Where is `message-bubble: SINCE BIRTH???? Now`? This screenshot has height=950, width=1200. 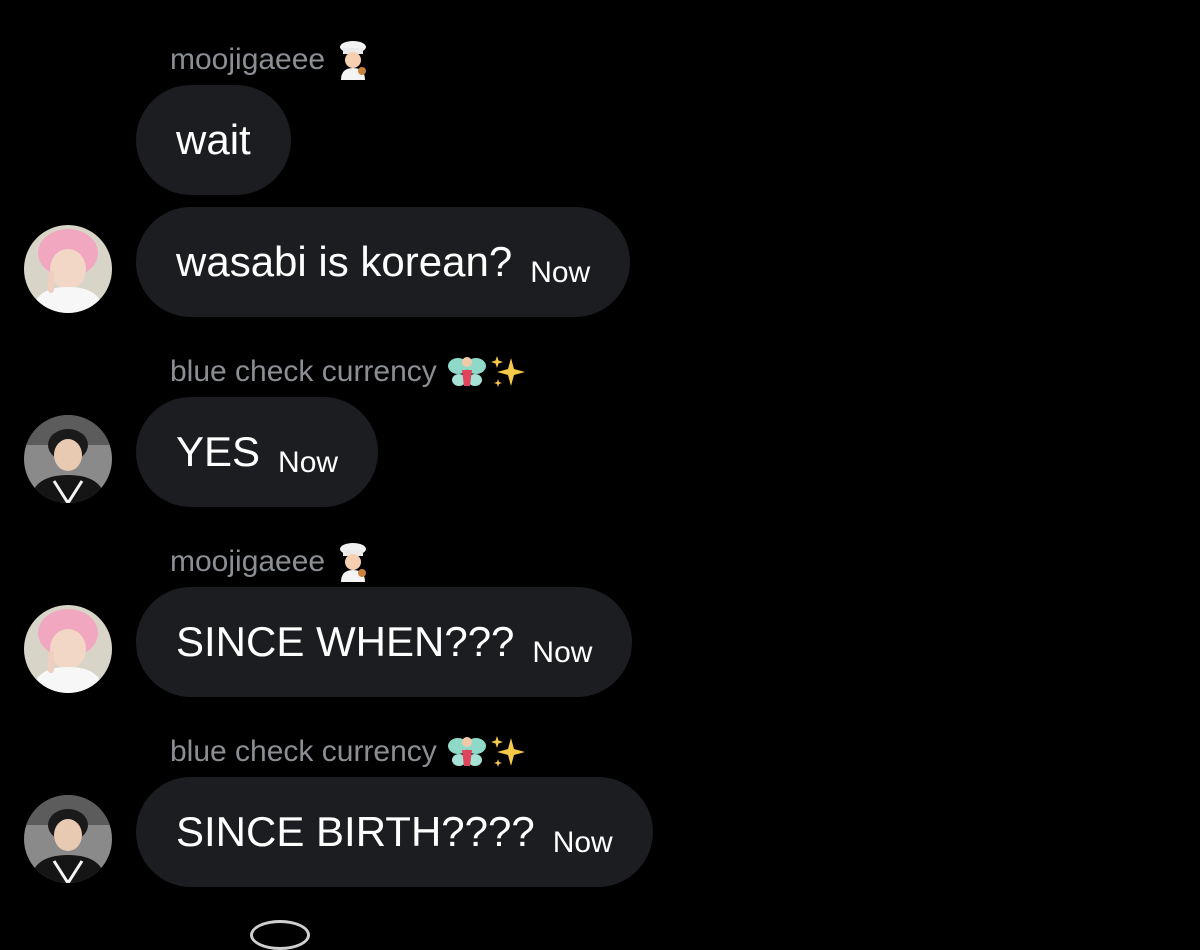
message-bubble: SINCE BIRTH???? Now is located at coordinates (394, 832).